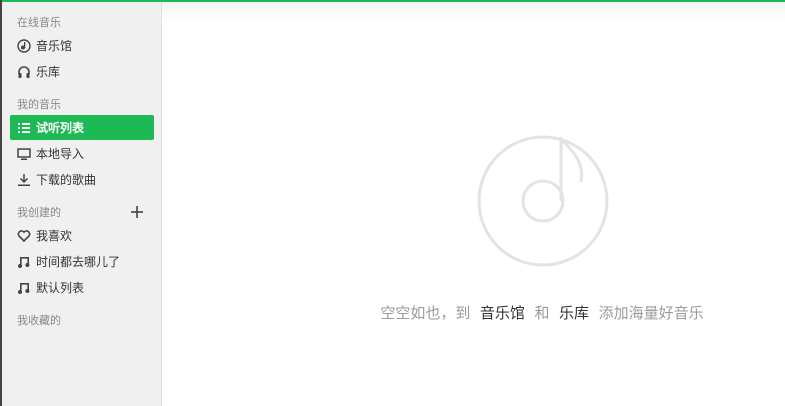  What do you see at coordinates (82, 71) in the screenshot?
I see `sidebar-item-library: 乐库` at bounding box center [82, 71].